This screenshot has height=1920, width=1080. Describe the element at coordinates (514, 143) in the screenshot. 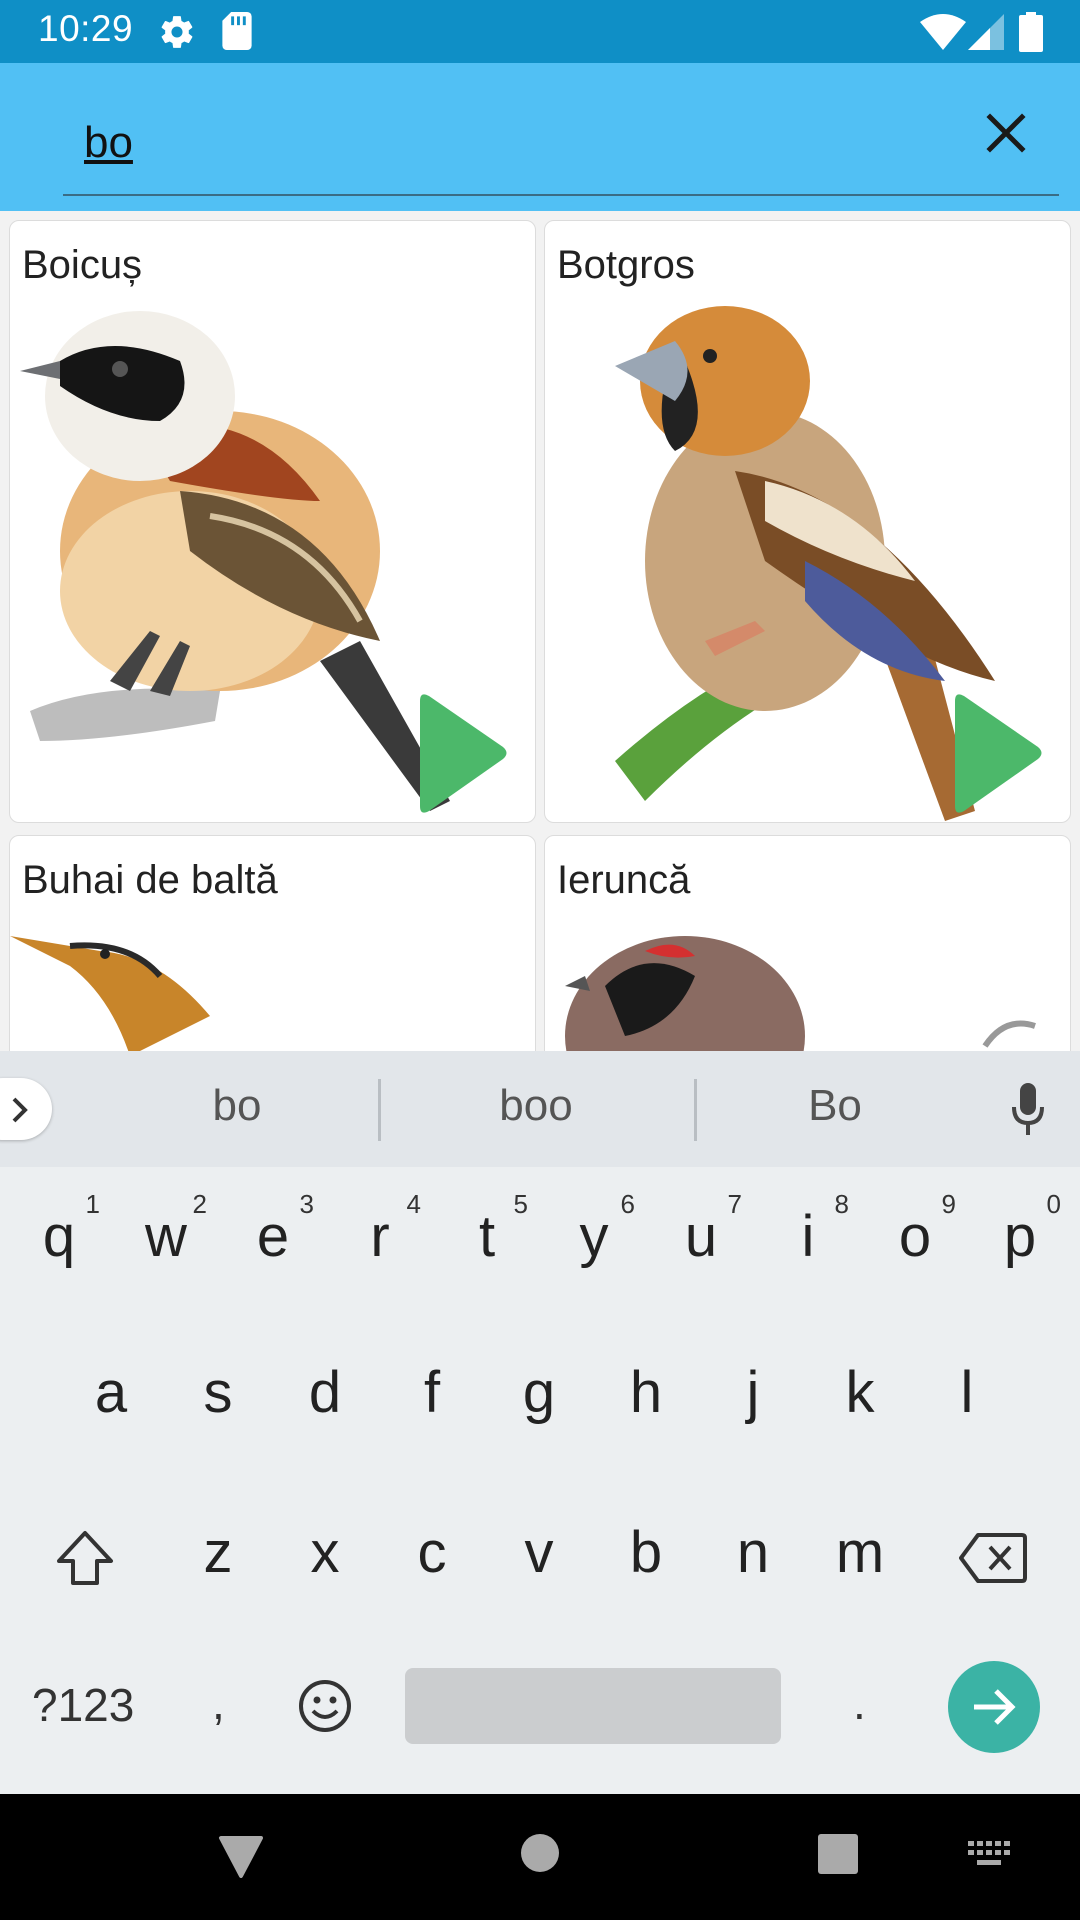

I see `search-input` at that location.